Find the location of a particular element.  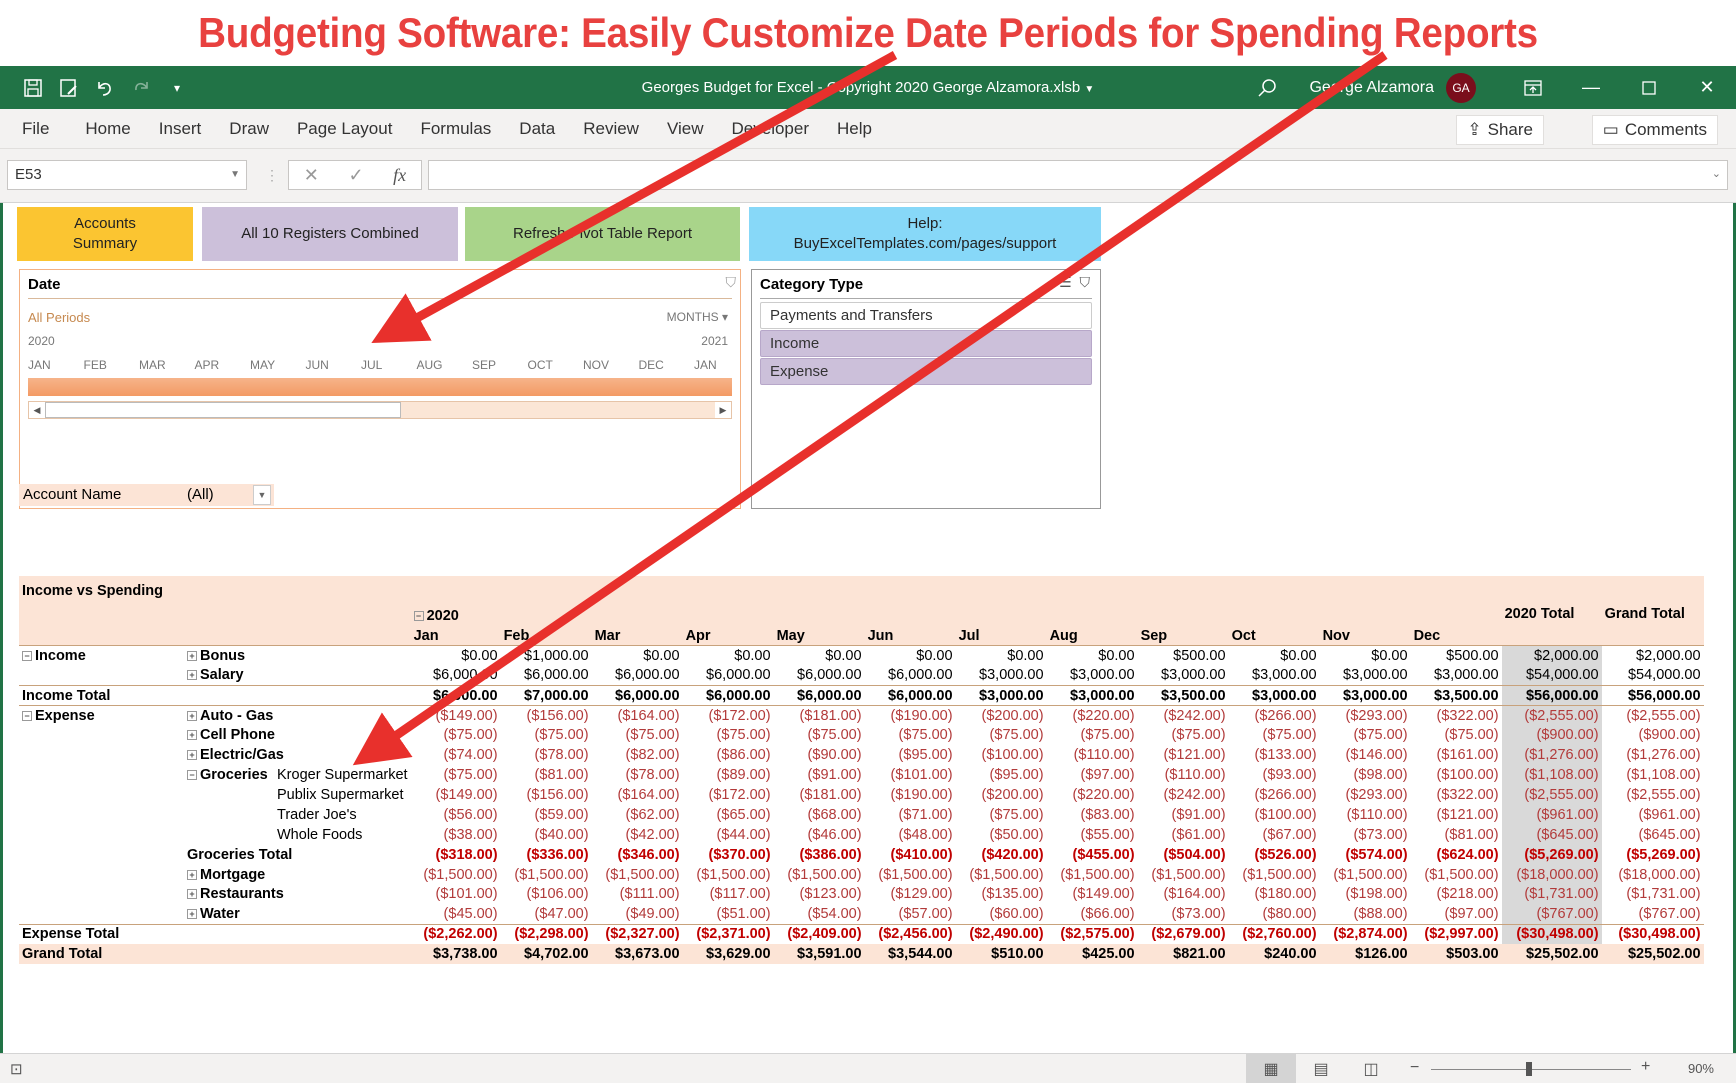

collapse-icon: − is located at coordinates (27, 715).